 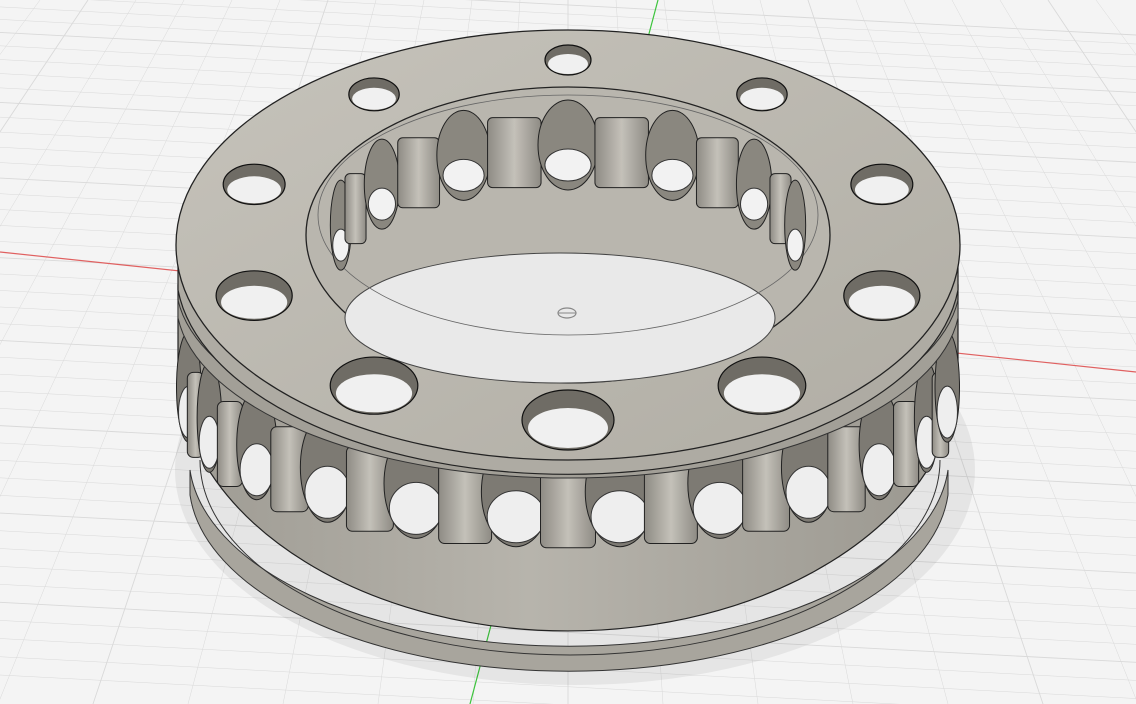 I want to click on inner-bore-floor, so click(x=560, y=318).